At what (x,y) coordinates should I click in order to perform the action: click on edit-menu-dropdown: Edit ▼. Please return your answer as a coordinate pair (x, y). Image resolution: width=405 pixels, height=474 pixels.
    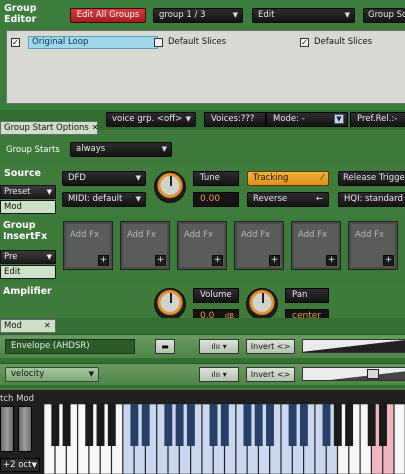
    Looking at the image, I should click on (303, 15).